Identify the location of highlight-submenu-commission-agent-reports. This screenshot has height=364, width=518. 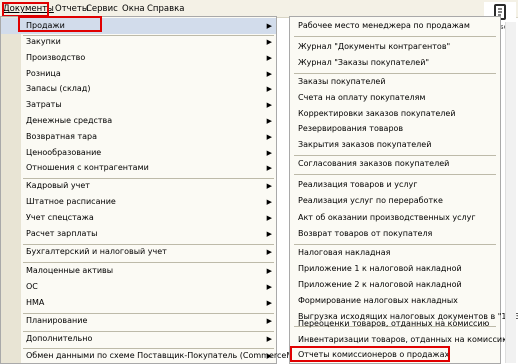
(370, 354).